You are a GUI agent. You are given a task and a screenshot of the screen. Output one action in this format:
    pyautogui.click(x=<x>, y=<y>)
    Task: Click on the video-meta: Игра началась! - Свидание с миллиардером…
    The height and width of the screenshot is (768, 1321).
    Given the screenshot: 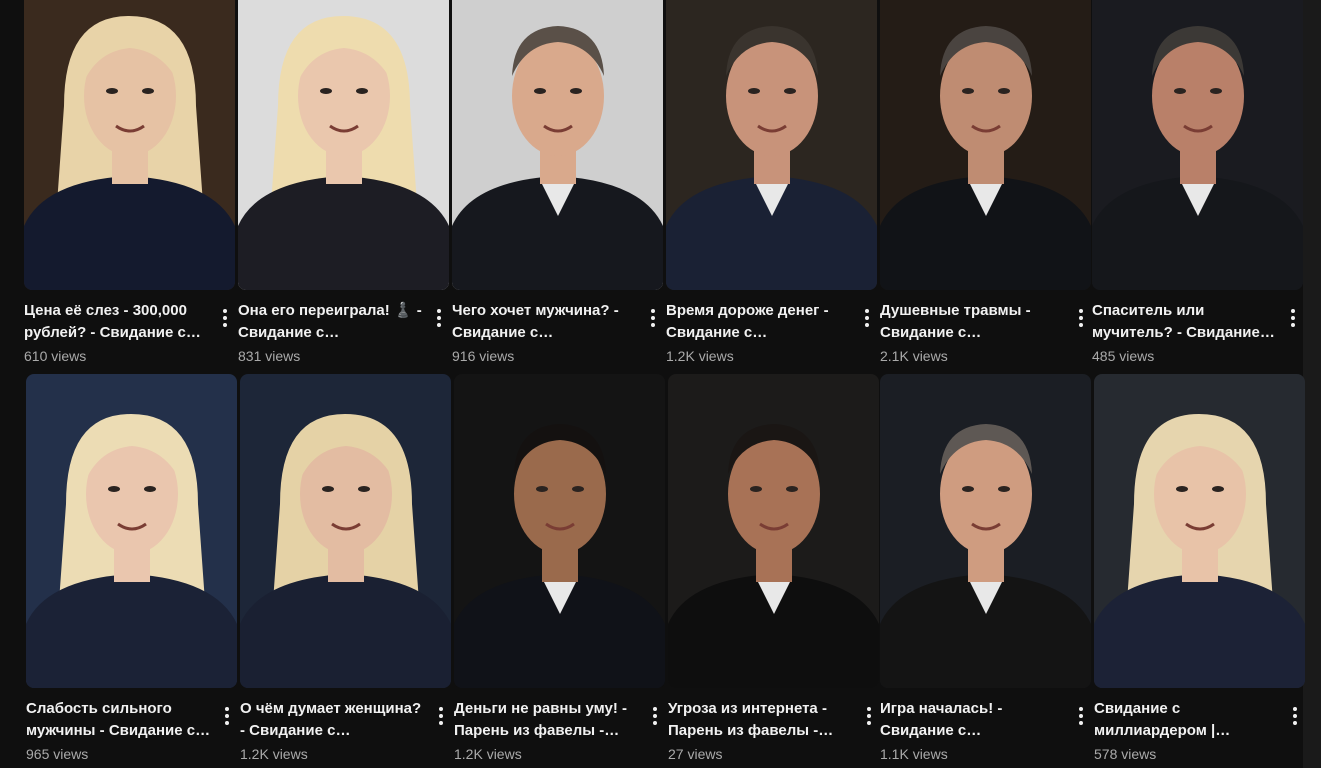 What is the action you would take?
    pyautogui.click(x=985, y=725)
    